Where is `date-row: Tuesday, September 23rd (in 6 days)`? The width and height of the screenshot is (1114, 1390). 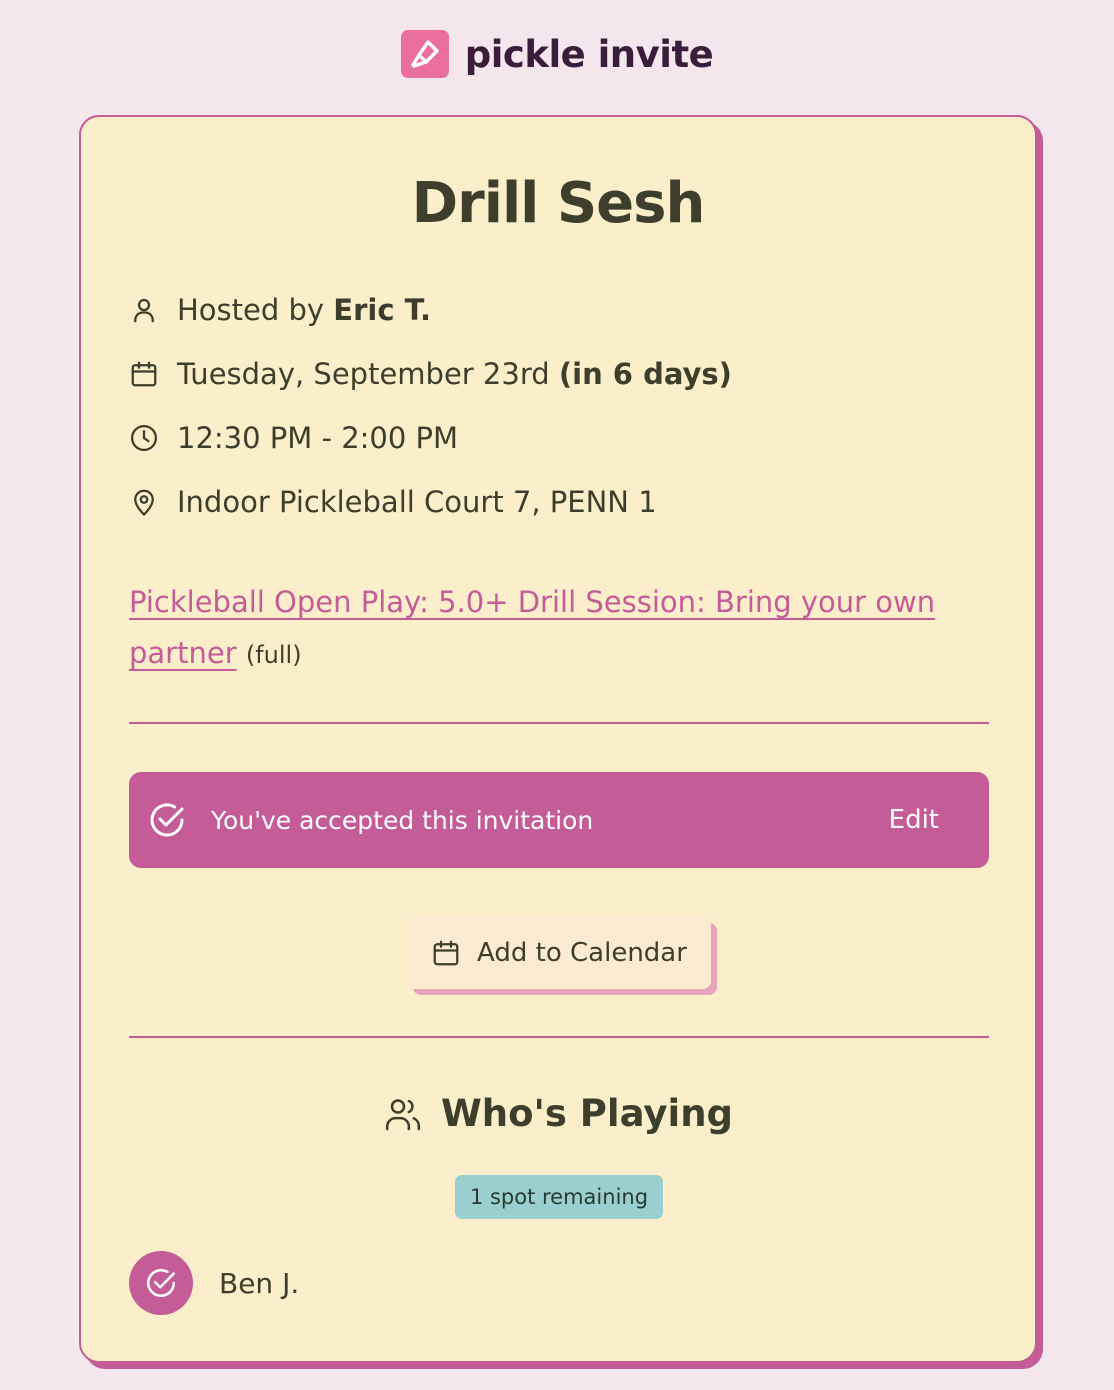 date-row: Tuesday, September 23rd (in 6 days) is located at coordinates (430, 374).